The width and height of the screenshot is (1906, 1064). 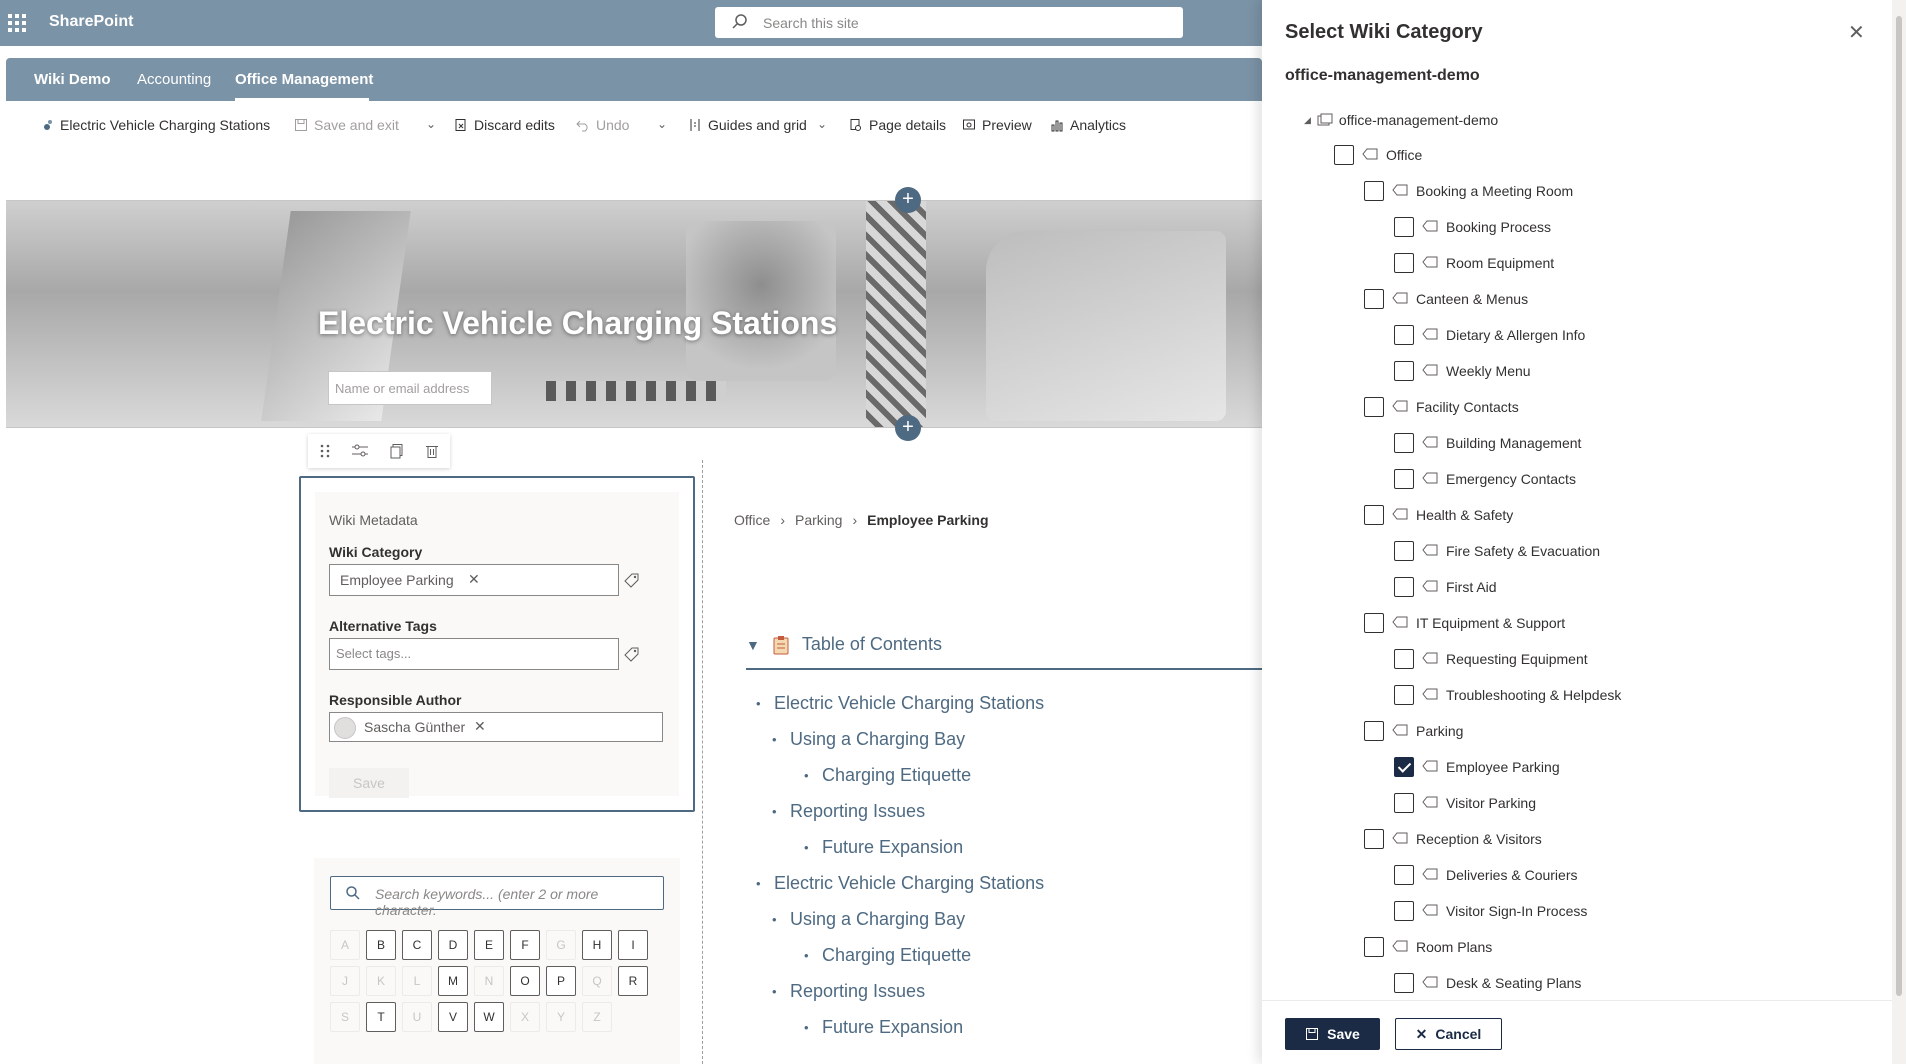 What do you see at coordinates (1856, 32) in the screenshot?
I see `close-icon: ✕` at bounding box center [1856, 32].